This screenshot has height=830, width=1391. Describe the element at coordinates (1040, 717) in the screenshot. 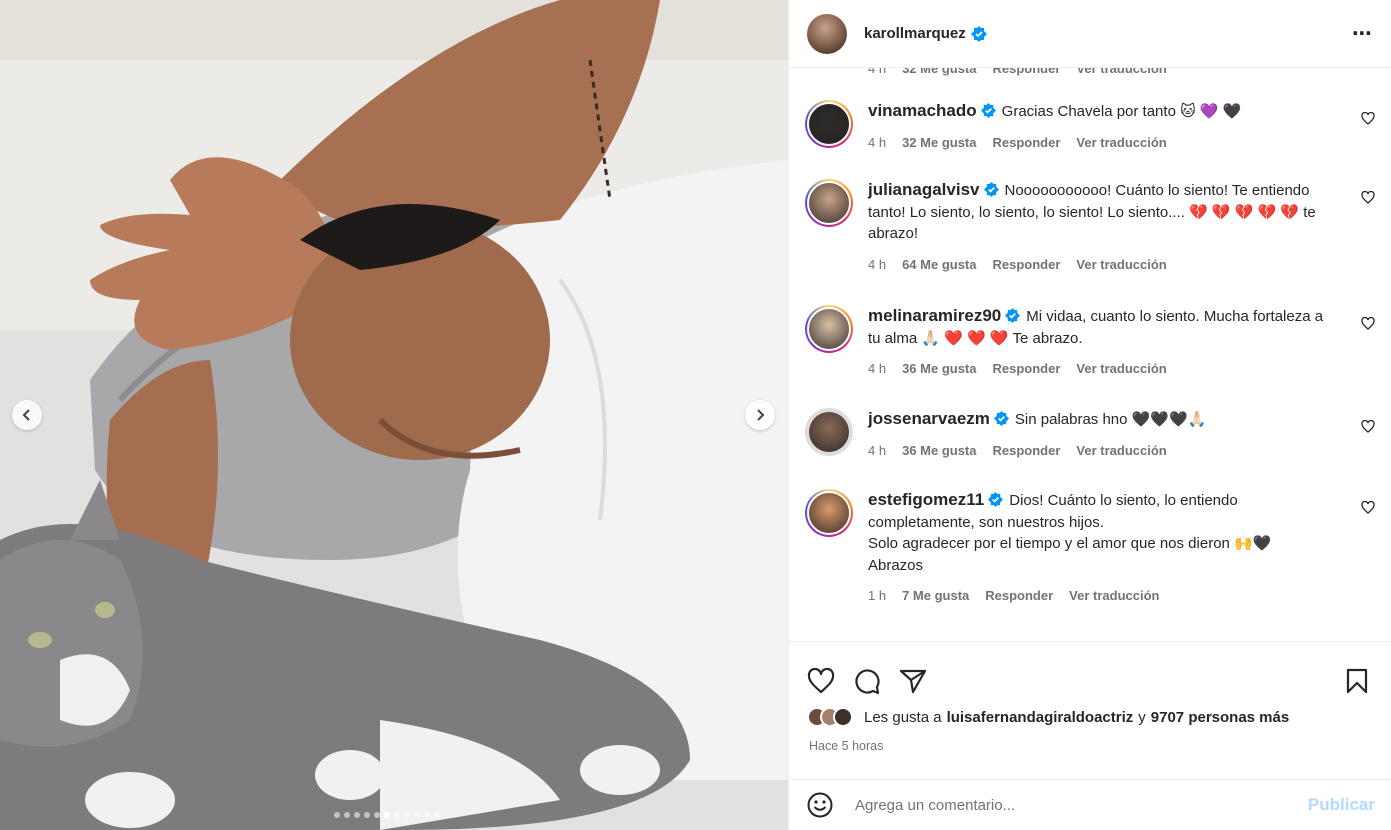

I see `liker-username: luisafernandagiraldoactriz` at that location.